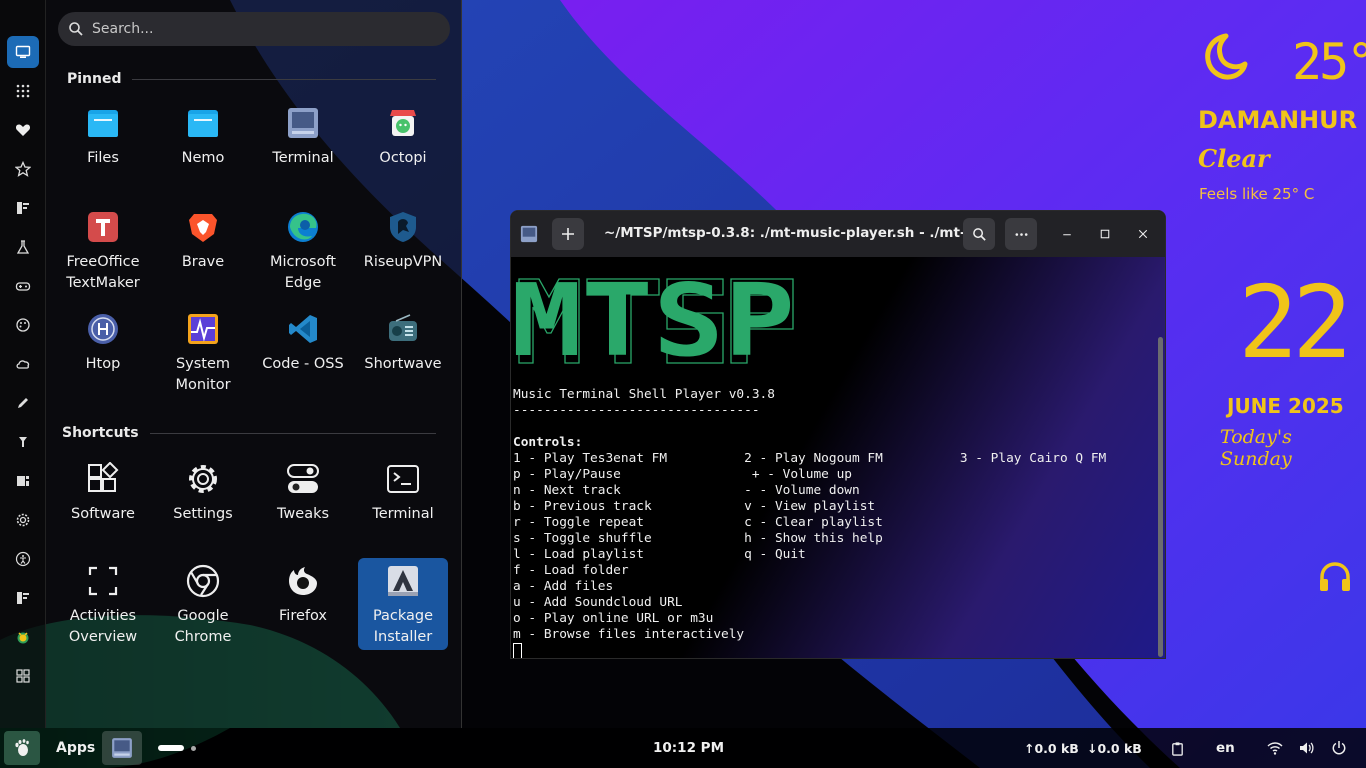 The height and width of the screenshot is (768, 1366). What do you see at coordinates (1226, 56) in the screenshot?
I see `moon-icon` at bounding box center [1226, 56].